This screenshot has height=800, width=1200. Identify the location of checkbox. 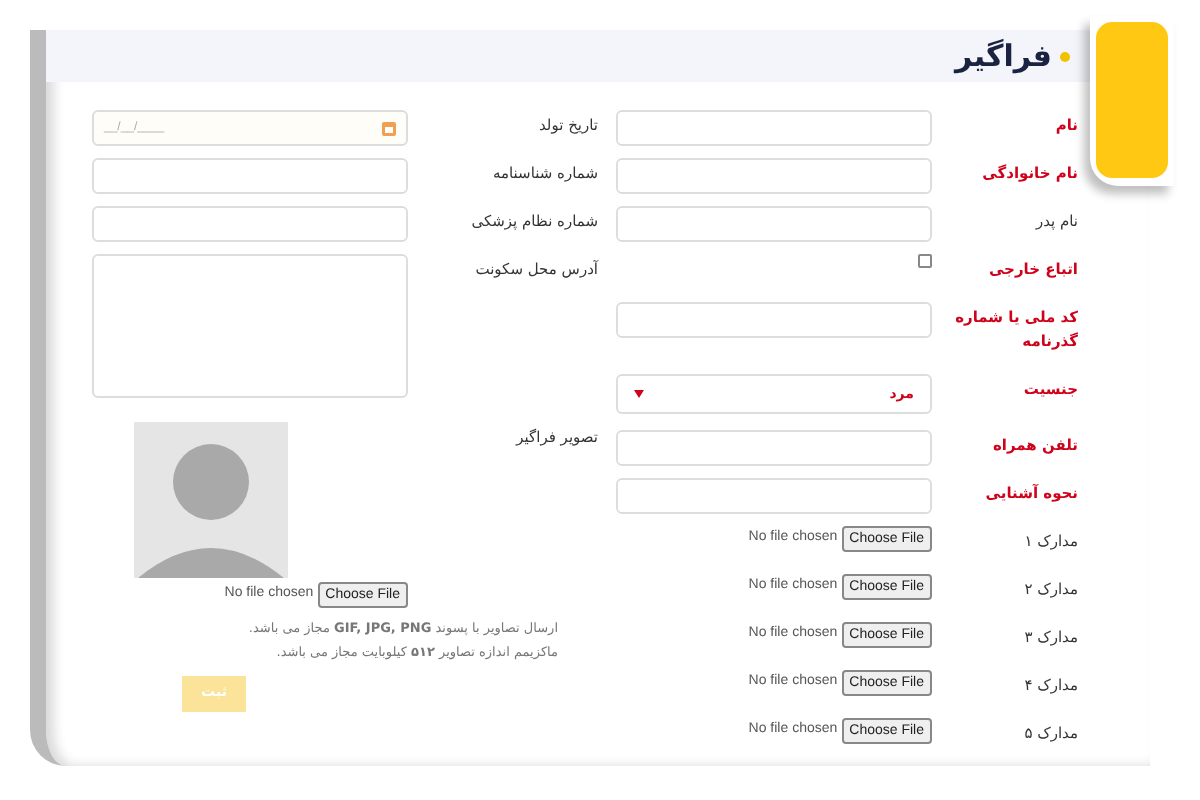
(925, 261).